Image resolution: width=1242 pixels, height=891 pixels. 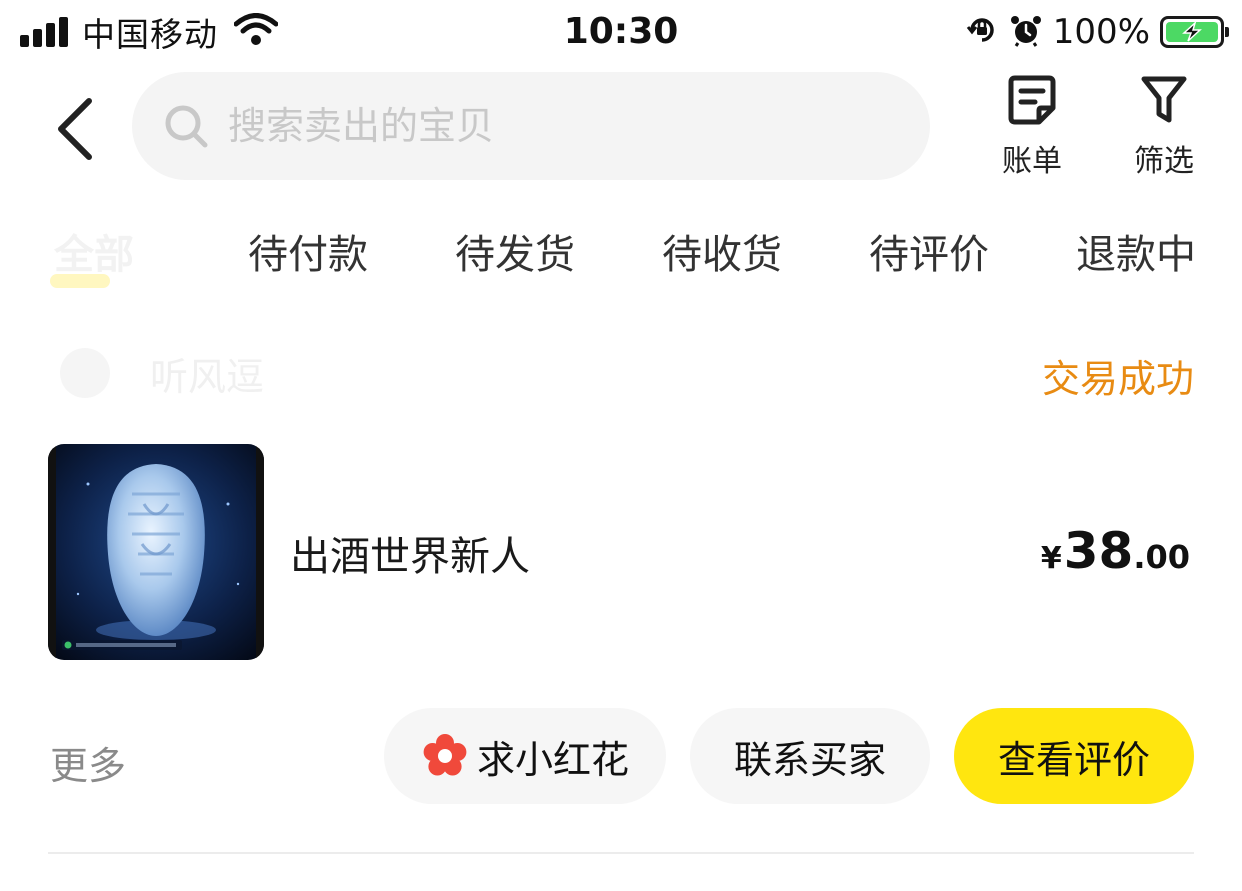 What do you see at coordinates (1101, 32) in the screenshot?
I see `battery-percent: 100%` at bounding box center [1101, 32].